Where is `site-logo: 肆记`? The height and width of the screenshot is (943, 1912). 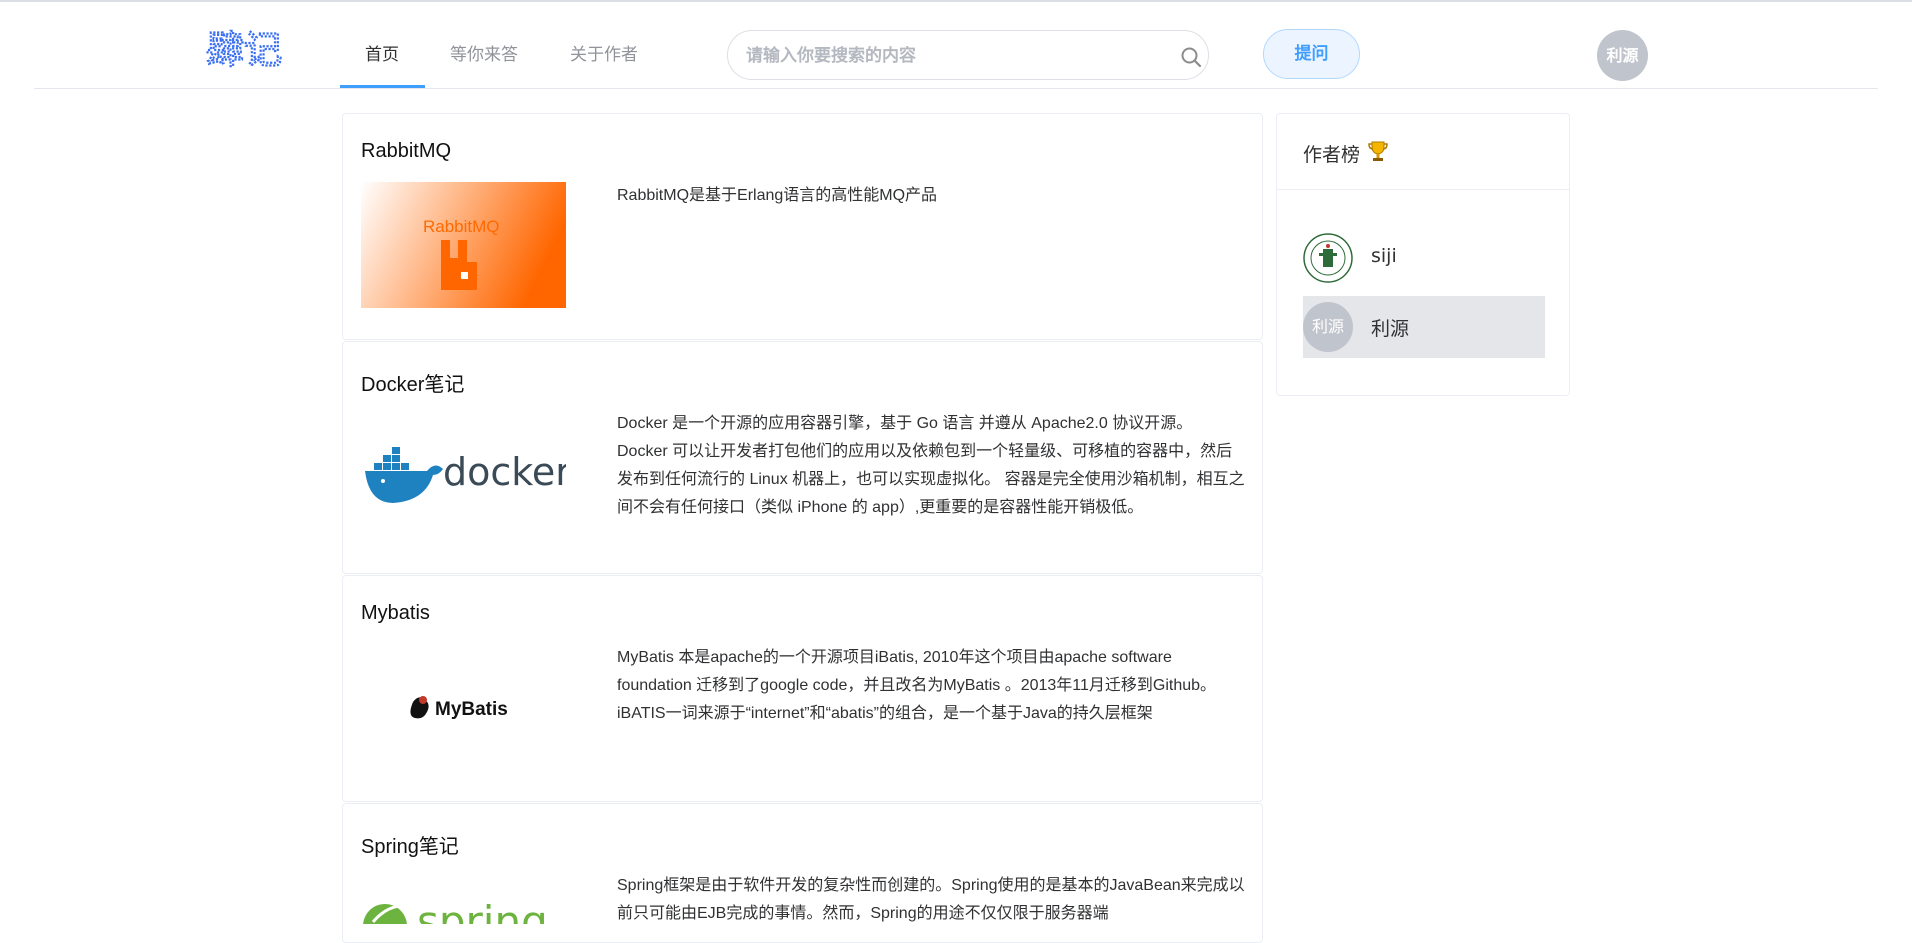 site-logo: 肆记 is located at coordinates (247, 49).